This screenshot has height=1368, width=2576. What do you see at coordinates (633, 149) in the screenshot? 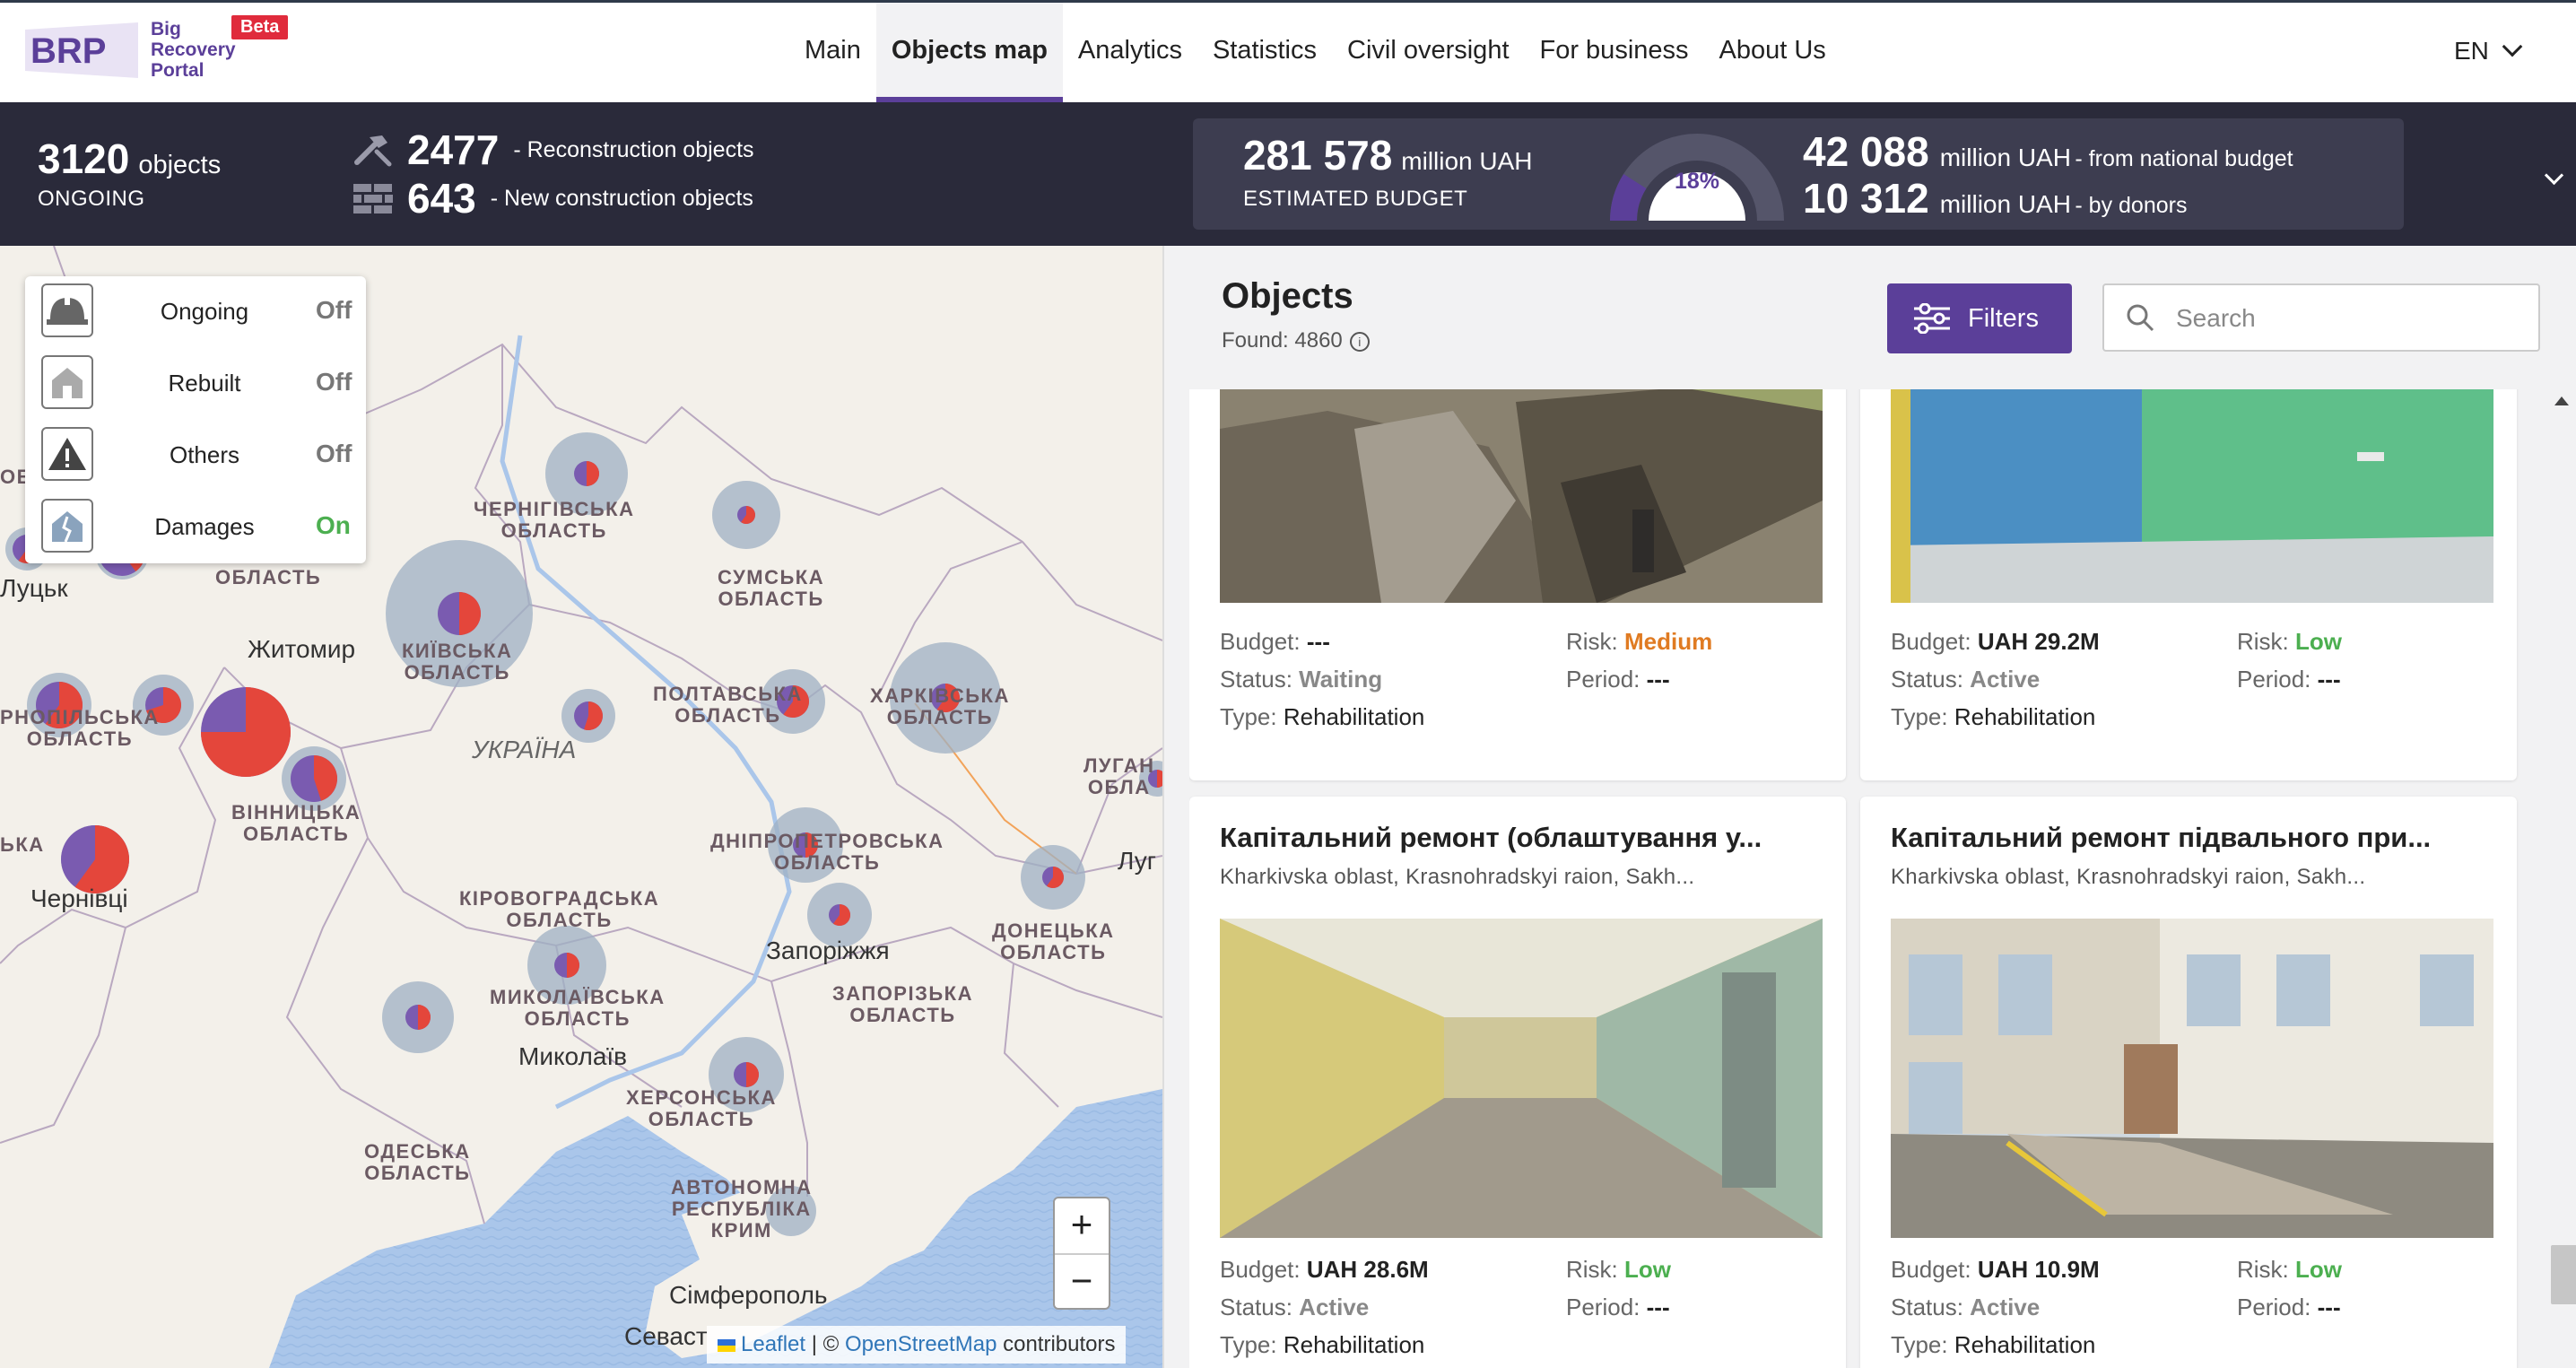
I see `reconstruction-label: - Reconstruction objects` at bounding box center [633, 149].